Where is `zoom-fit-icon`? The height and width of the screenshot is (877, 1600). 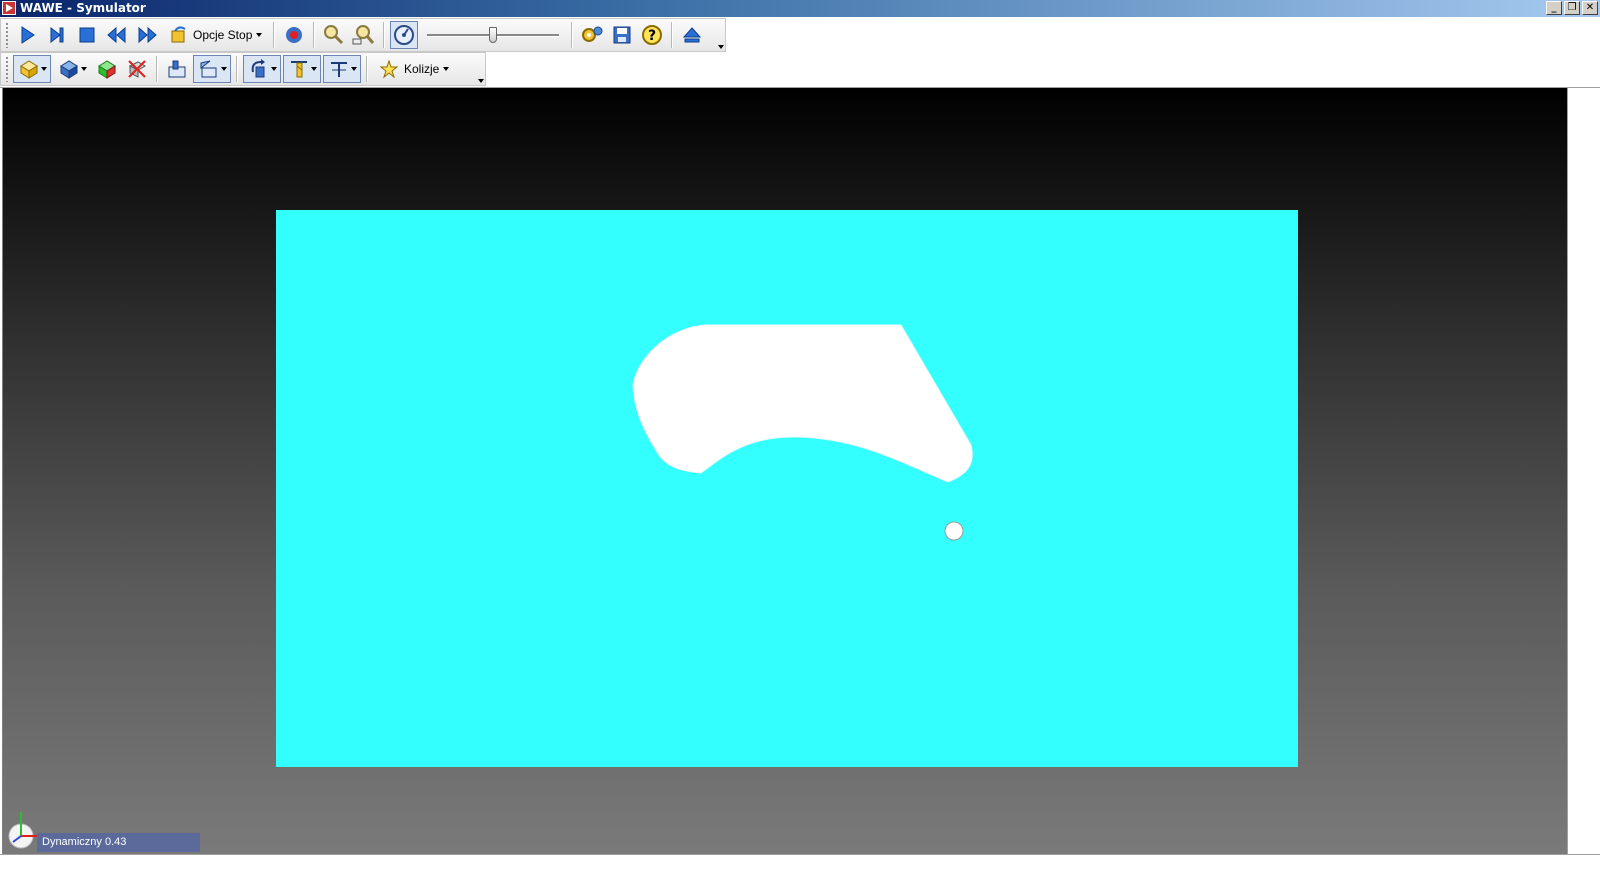 zoom-fit-icon is located at coordinates (363, 35).